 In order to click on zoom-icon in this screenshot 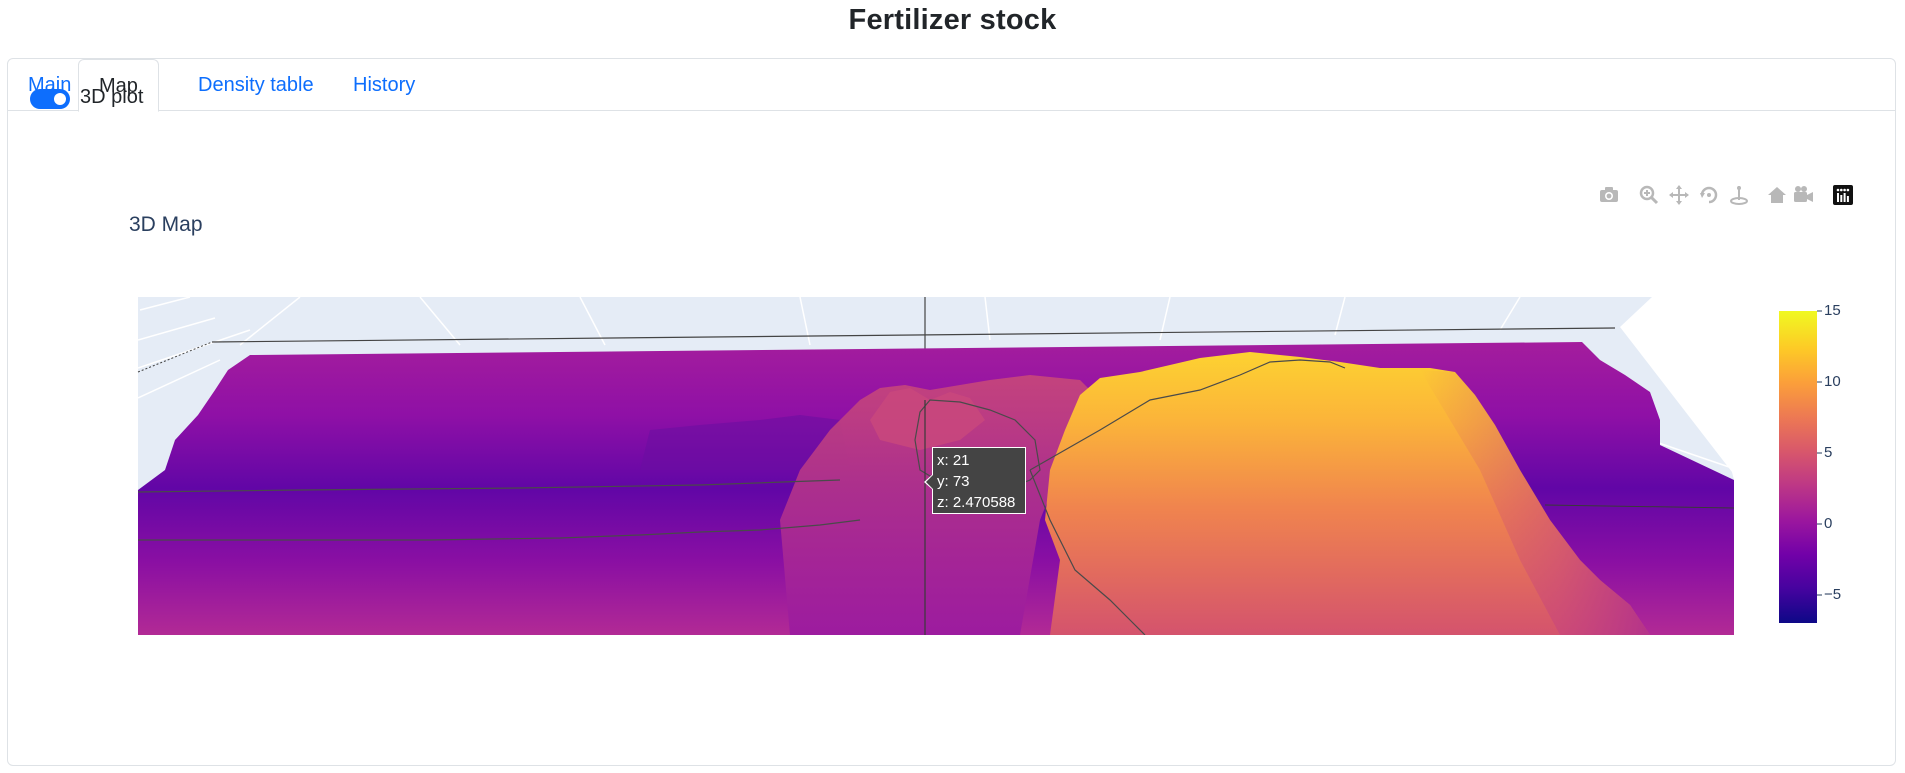, I will do `click(1650, 196)`.